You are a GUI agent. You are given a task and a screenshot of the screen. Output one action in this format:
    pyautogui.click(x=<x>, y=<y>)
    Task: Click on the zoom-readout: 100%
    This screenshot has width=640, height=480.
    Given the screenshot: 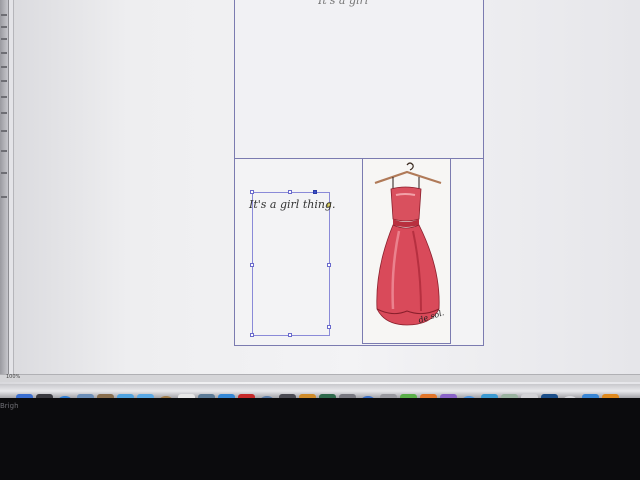 What is the action you would take?
    pyautogui.click(x=13, y=377)
    